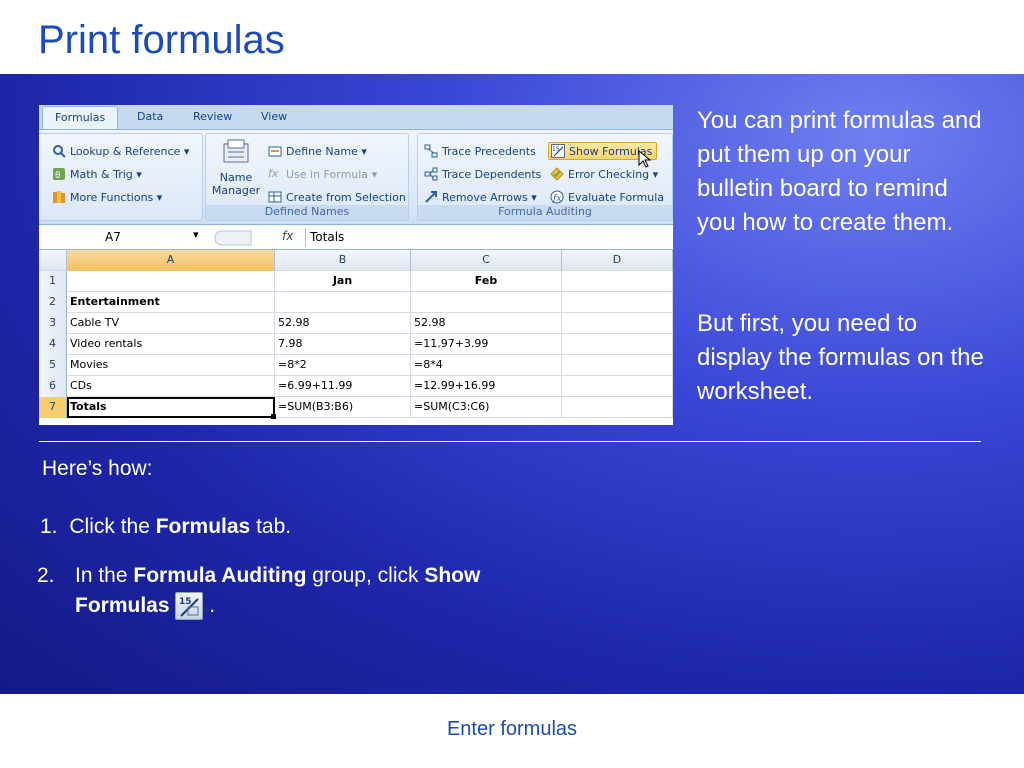 This screenshot has width=1024, height=768. What do you see at coordinates (53, 407) in the screenshot?
I see `row-header: 7` at bounding box center [53, 407].